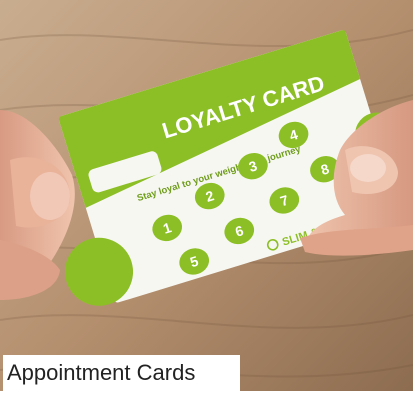 Image resolution: width=413 pixels, height=414 pixels. I want to click on bottom-band, so click(206, 402).